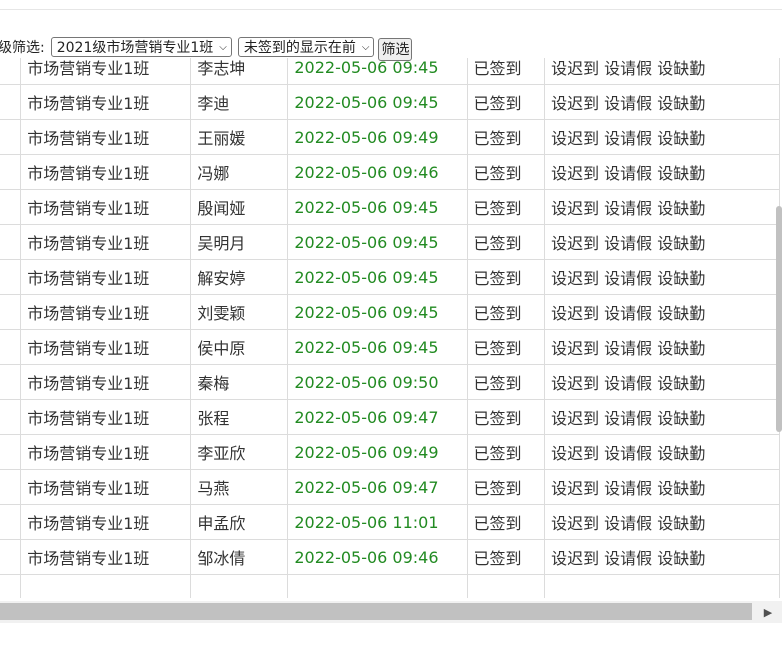 The width and height of the screenshot is (782, 654). Describe the element at coordinates (391, 47) in the screenshot. I see `filter-bar: 级筛选: 2021级市场营销专业1班 ⌵ 未签到的显示在前 ⌵ 筛选` at that location.